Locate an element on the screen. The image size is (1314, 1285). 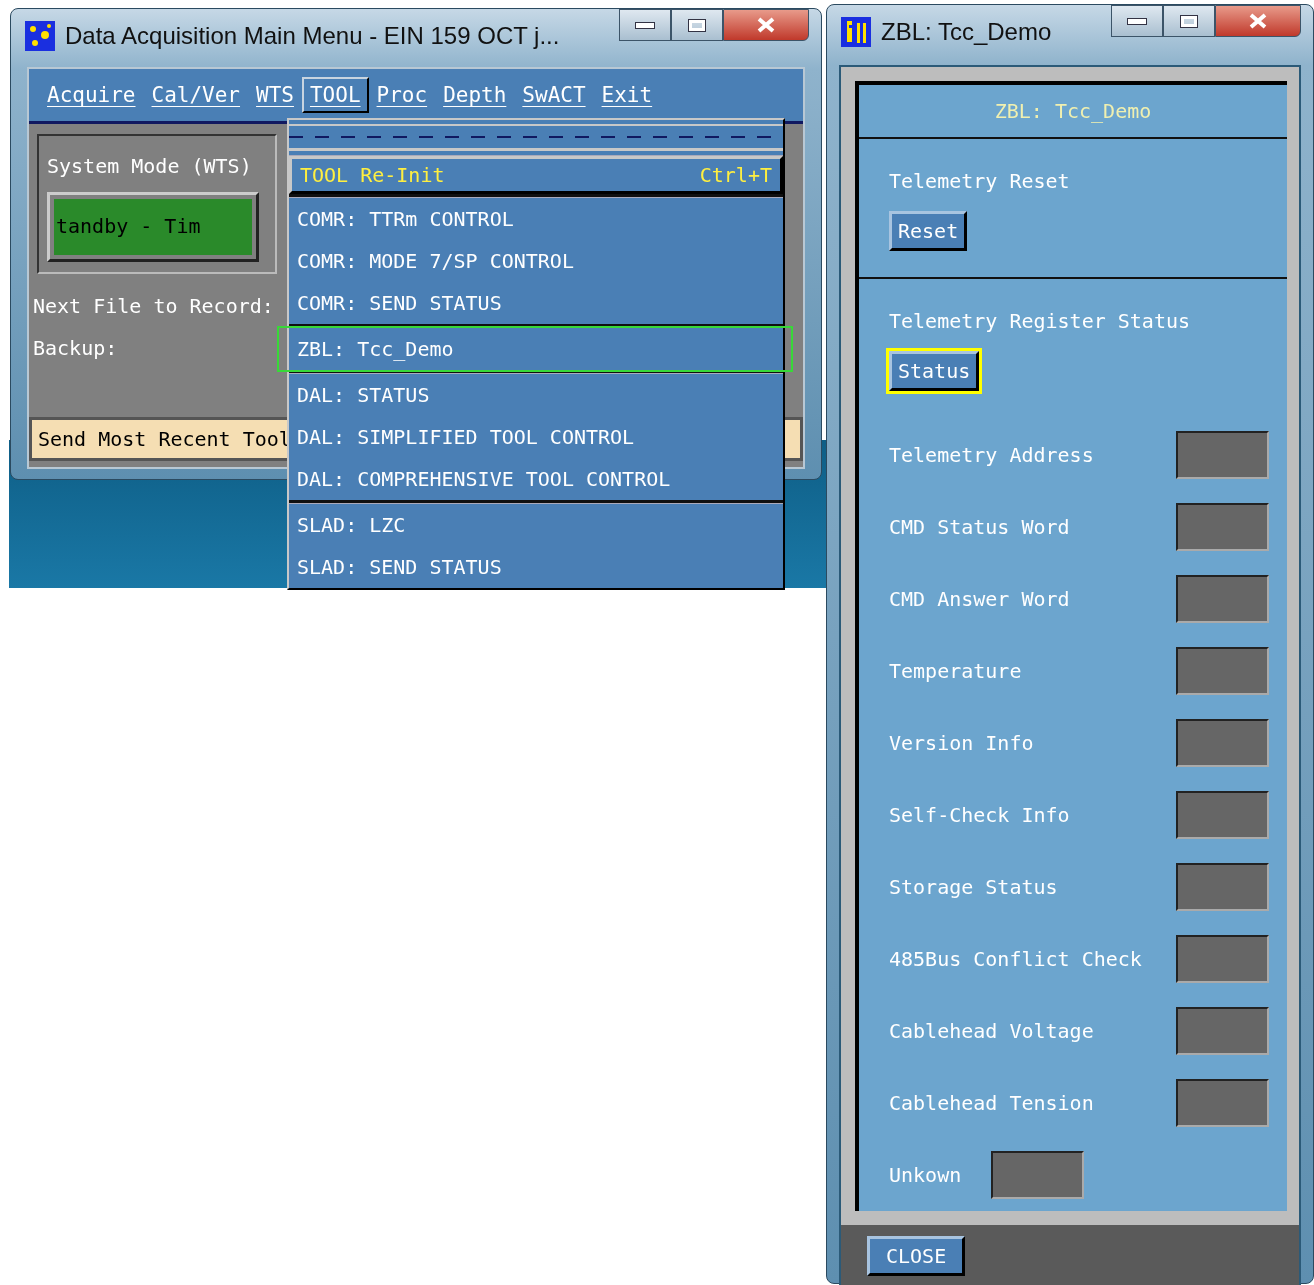
panel-title: ZBL: Tcc_Demo is located at coordinates (1073, 111).